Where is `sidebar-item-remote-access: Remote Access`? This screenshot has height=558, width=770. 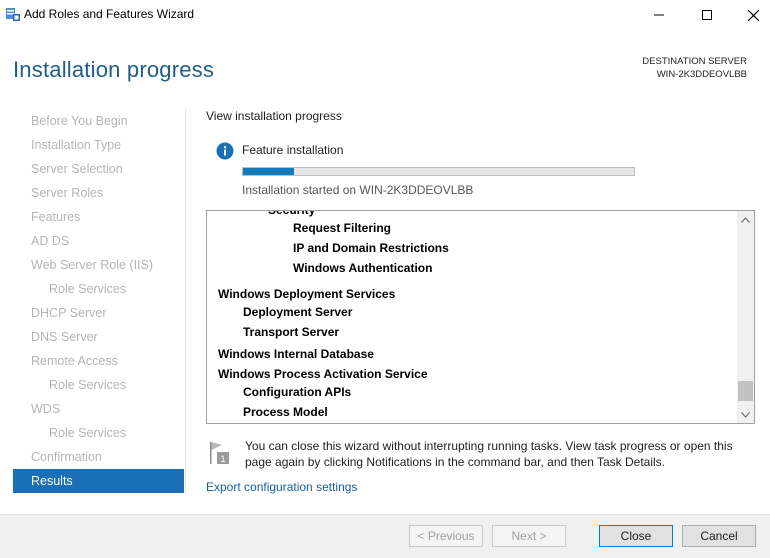
sidebar-item-remote-access: Remote Access is located at coordinates (98, 361).